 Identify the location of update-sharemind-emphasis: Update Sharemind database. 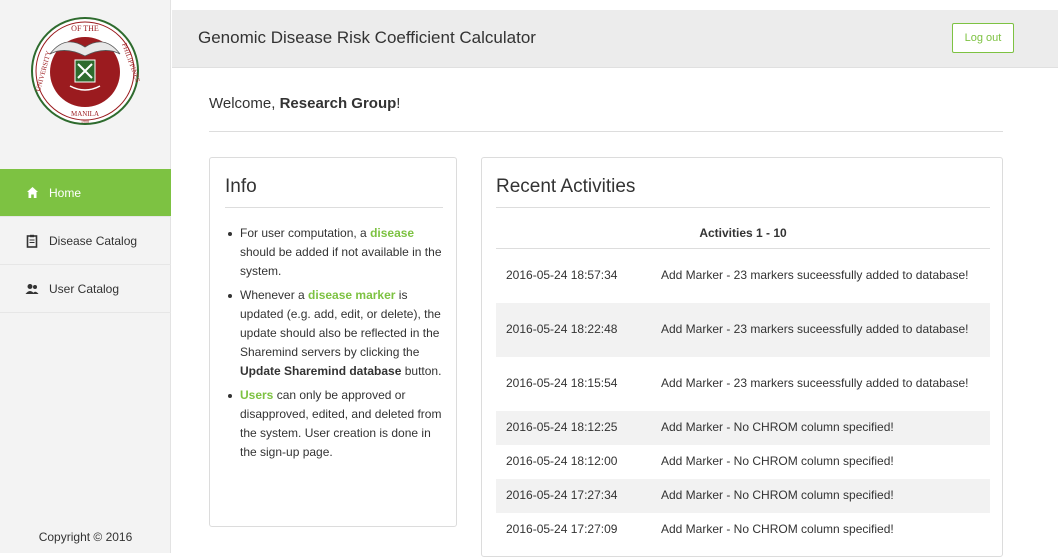
(321, 371).